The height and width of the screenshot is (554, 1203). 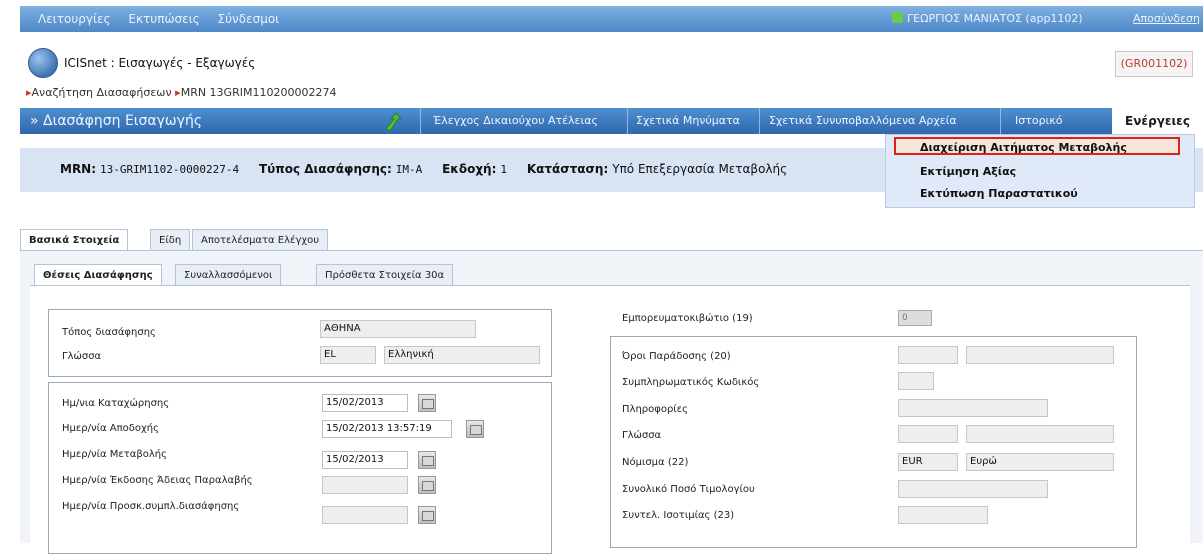 I want to click on green-up-arrow-icon, so click(x=393, y=122).